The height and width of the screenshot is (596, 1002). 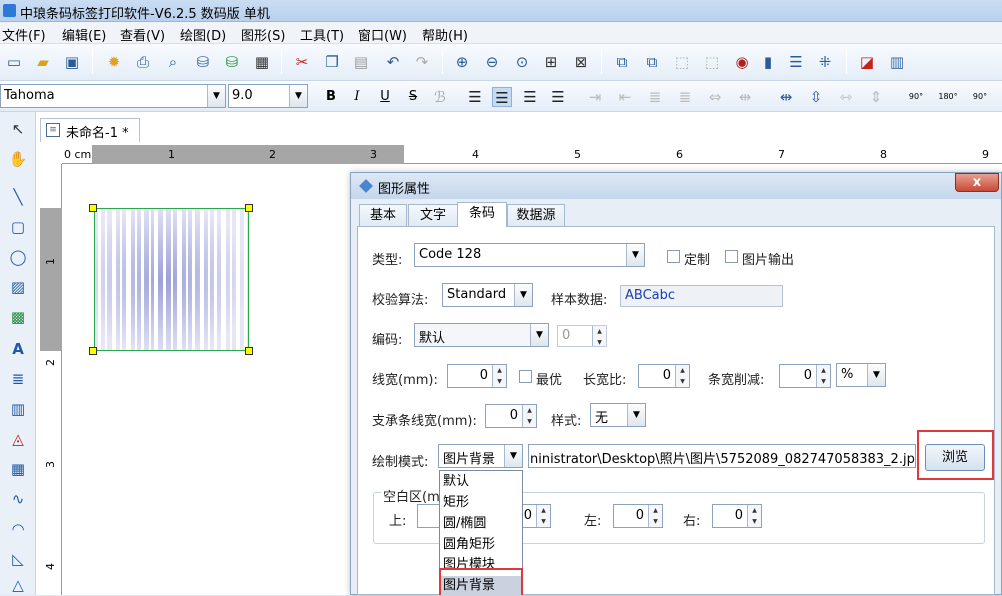 What do you see at coordinates (361, 62) in the screenshot?
I see `paste-icon: ▤` at bounding box center [361, 62].